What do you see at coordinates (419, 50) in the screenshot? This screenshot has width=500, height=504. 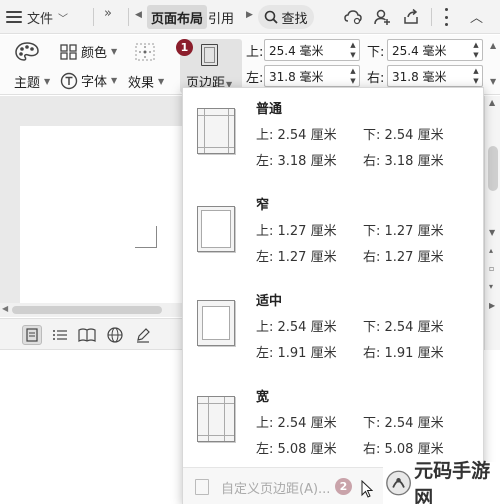 I see `bottom-margin-value: 25.4 毫米` at bounding box center [419, 50].